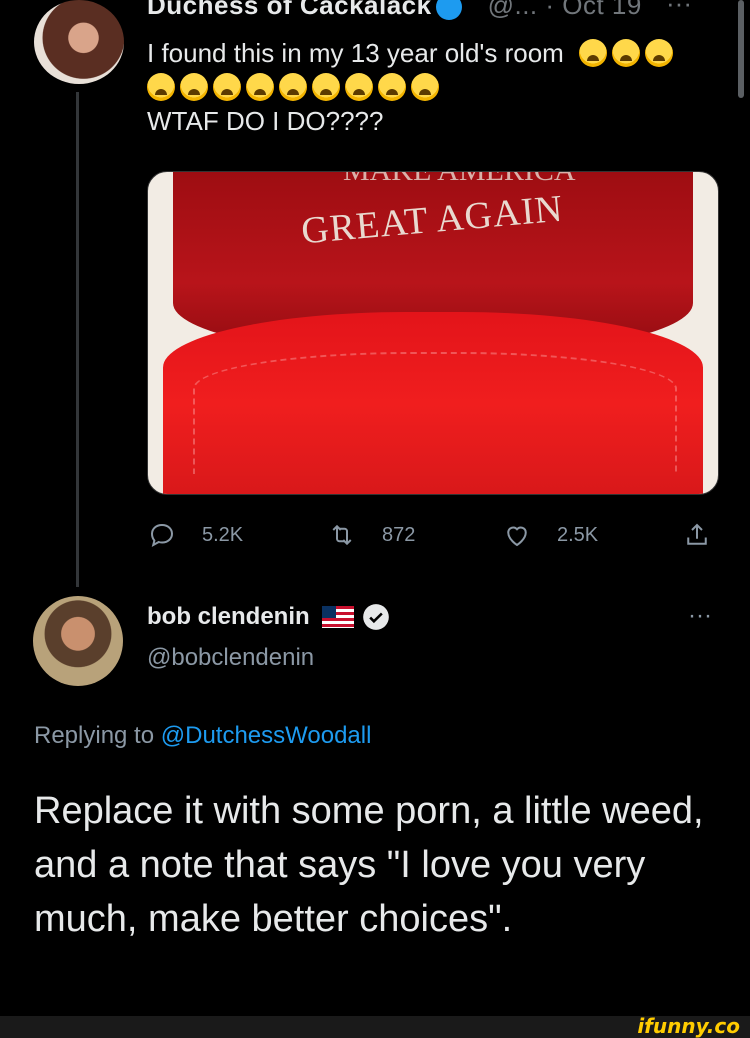 Image resolution: width=750 pixels, height=1038 pixels. Describe the element at coordinates (228, 617) in the screenshot. I see `reply-display-name: bob clendenin` at that location.